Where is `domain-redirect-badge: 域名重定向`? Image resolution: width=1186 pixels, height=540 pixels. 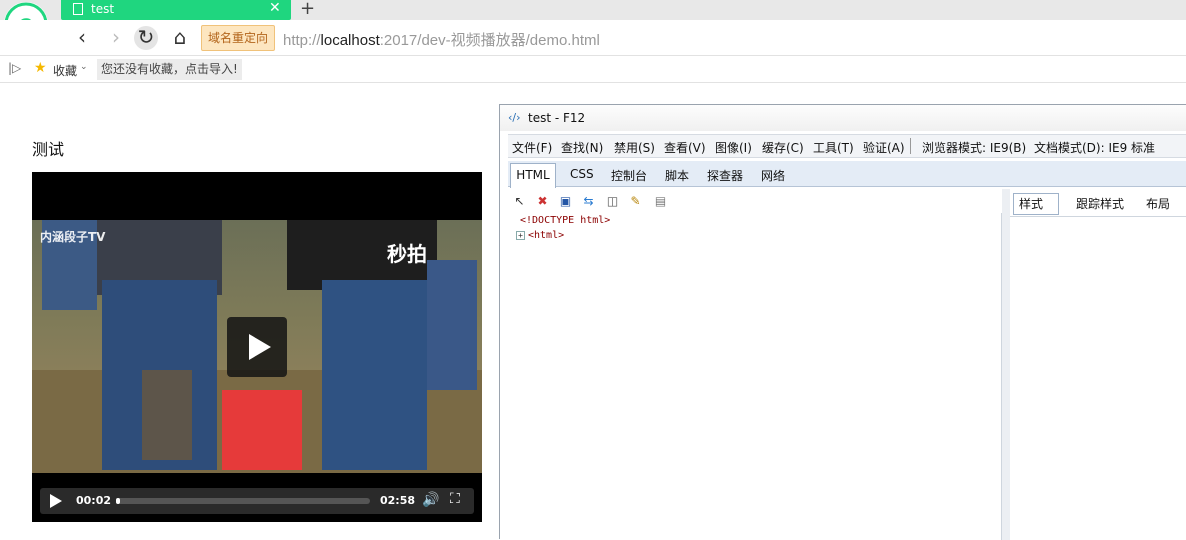 domain-redirect-badge: 域名重定向 is located at coordinates (238, 38).